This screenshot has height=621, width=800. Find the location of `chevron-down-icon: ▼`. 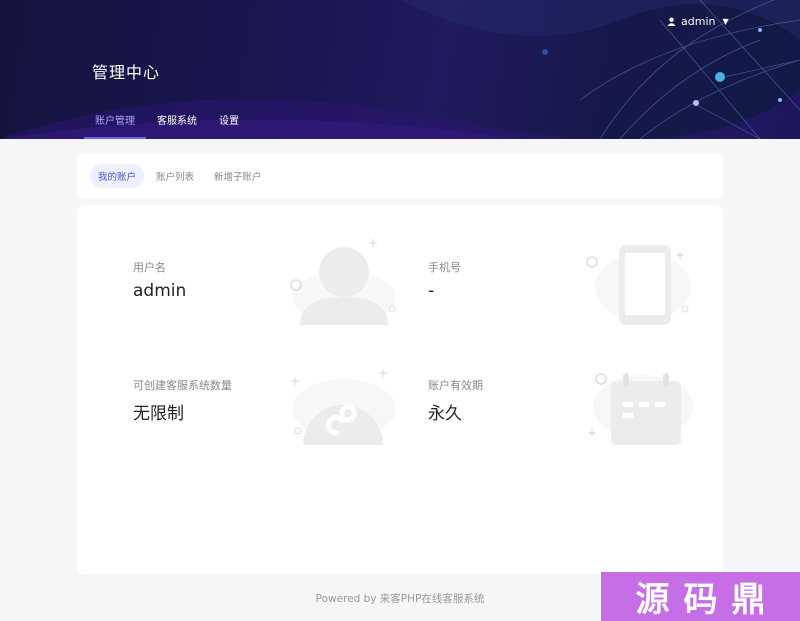

chevron-down-icon: ▼ is located at coordinates (725, 21).